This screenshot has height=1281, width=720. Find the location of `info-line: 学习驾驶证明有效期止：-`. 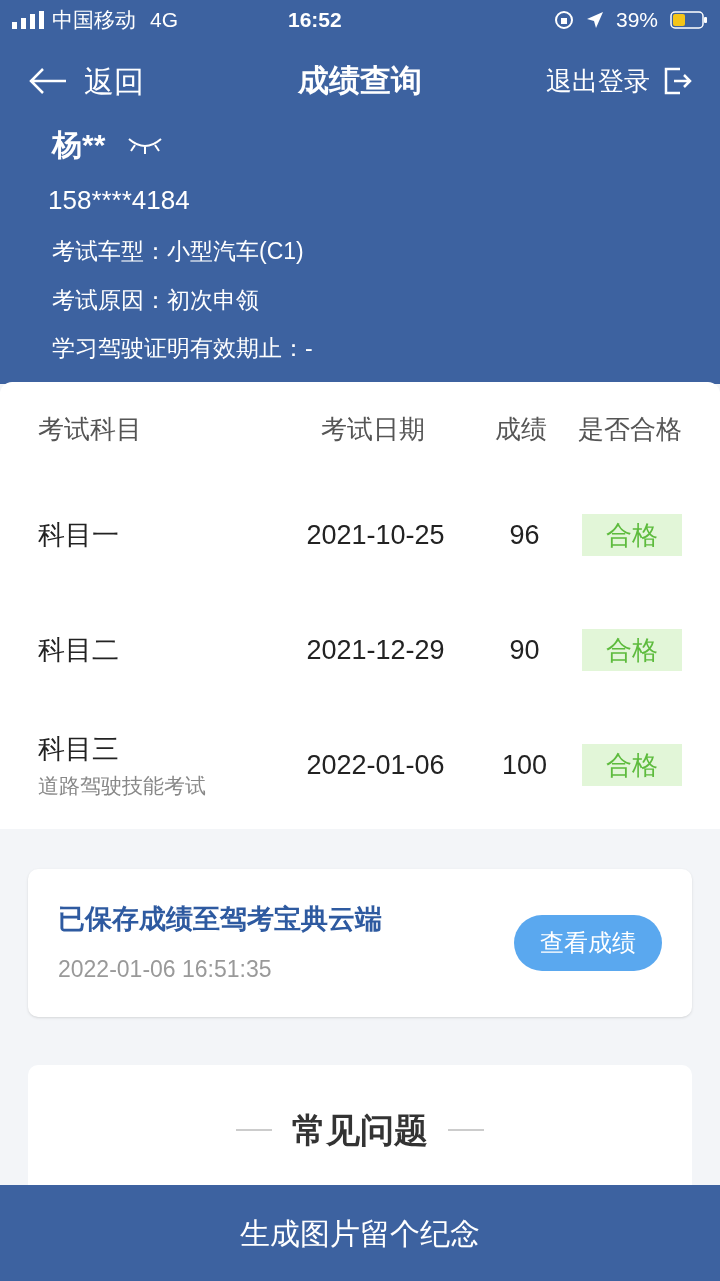

info-line: 学习驾驶证明有效期止：- is located at coordinates (183, 348).